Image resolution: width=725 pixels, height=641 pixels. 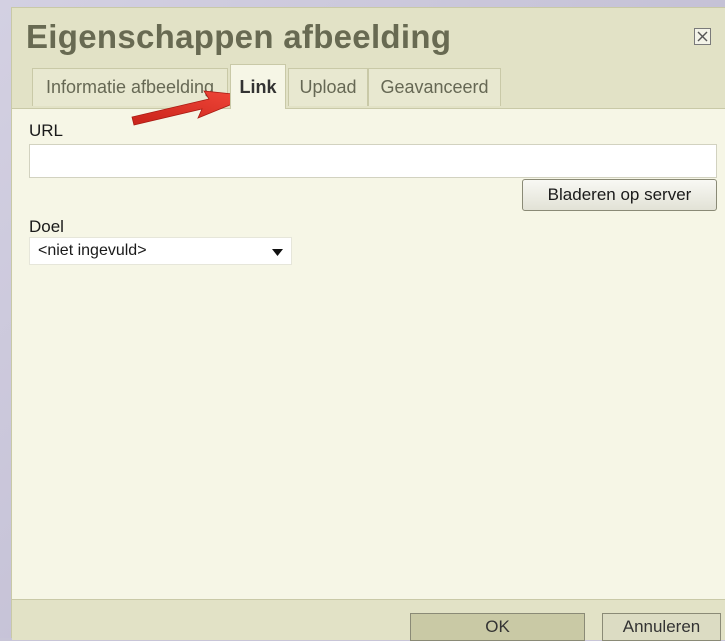 What do you see at coordinates (258, 86) in the screenshot?
I see `tab-link: Link` at bounding box center [258, 86].